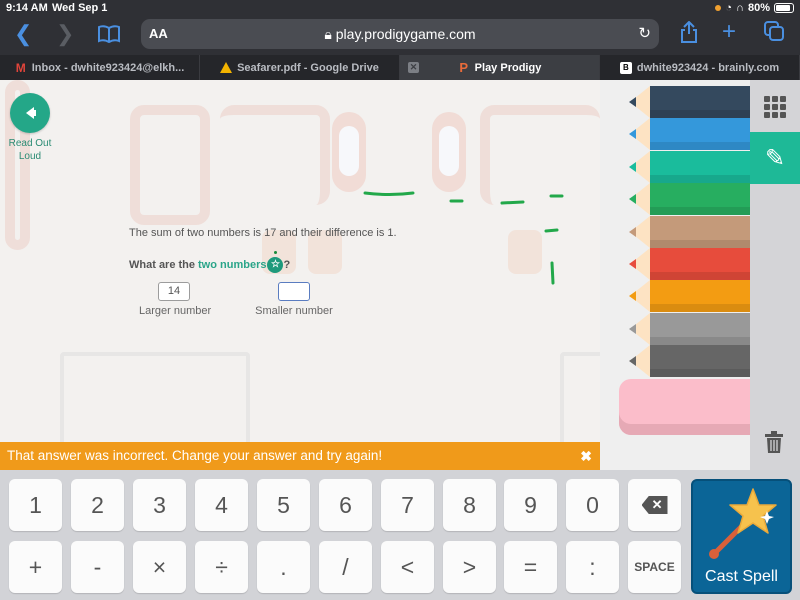 Image resolution: width=800 pixels, height=600 pixels. I want to click on browser-toolbar: ❮ ❯ AA 🔒︎ play.prodigygame.com ↻ +, so click(400, 36).